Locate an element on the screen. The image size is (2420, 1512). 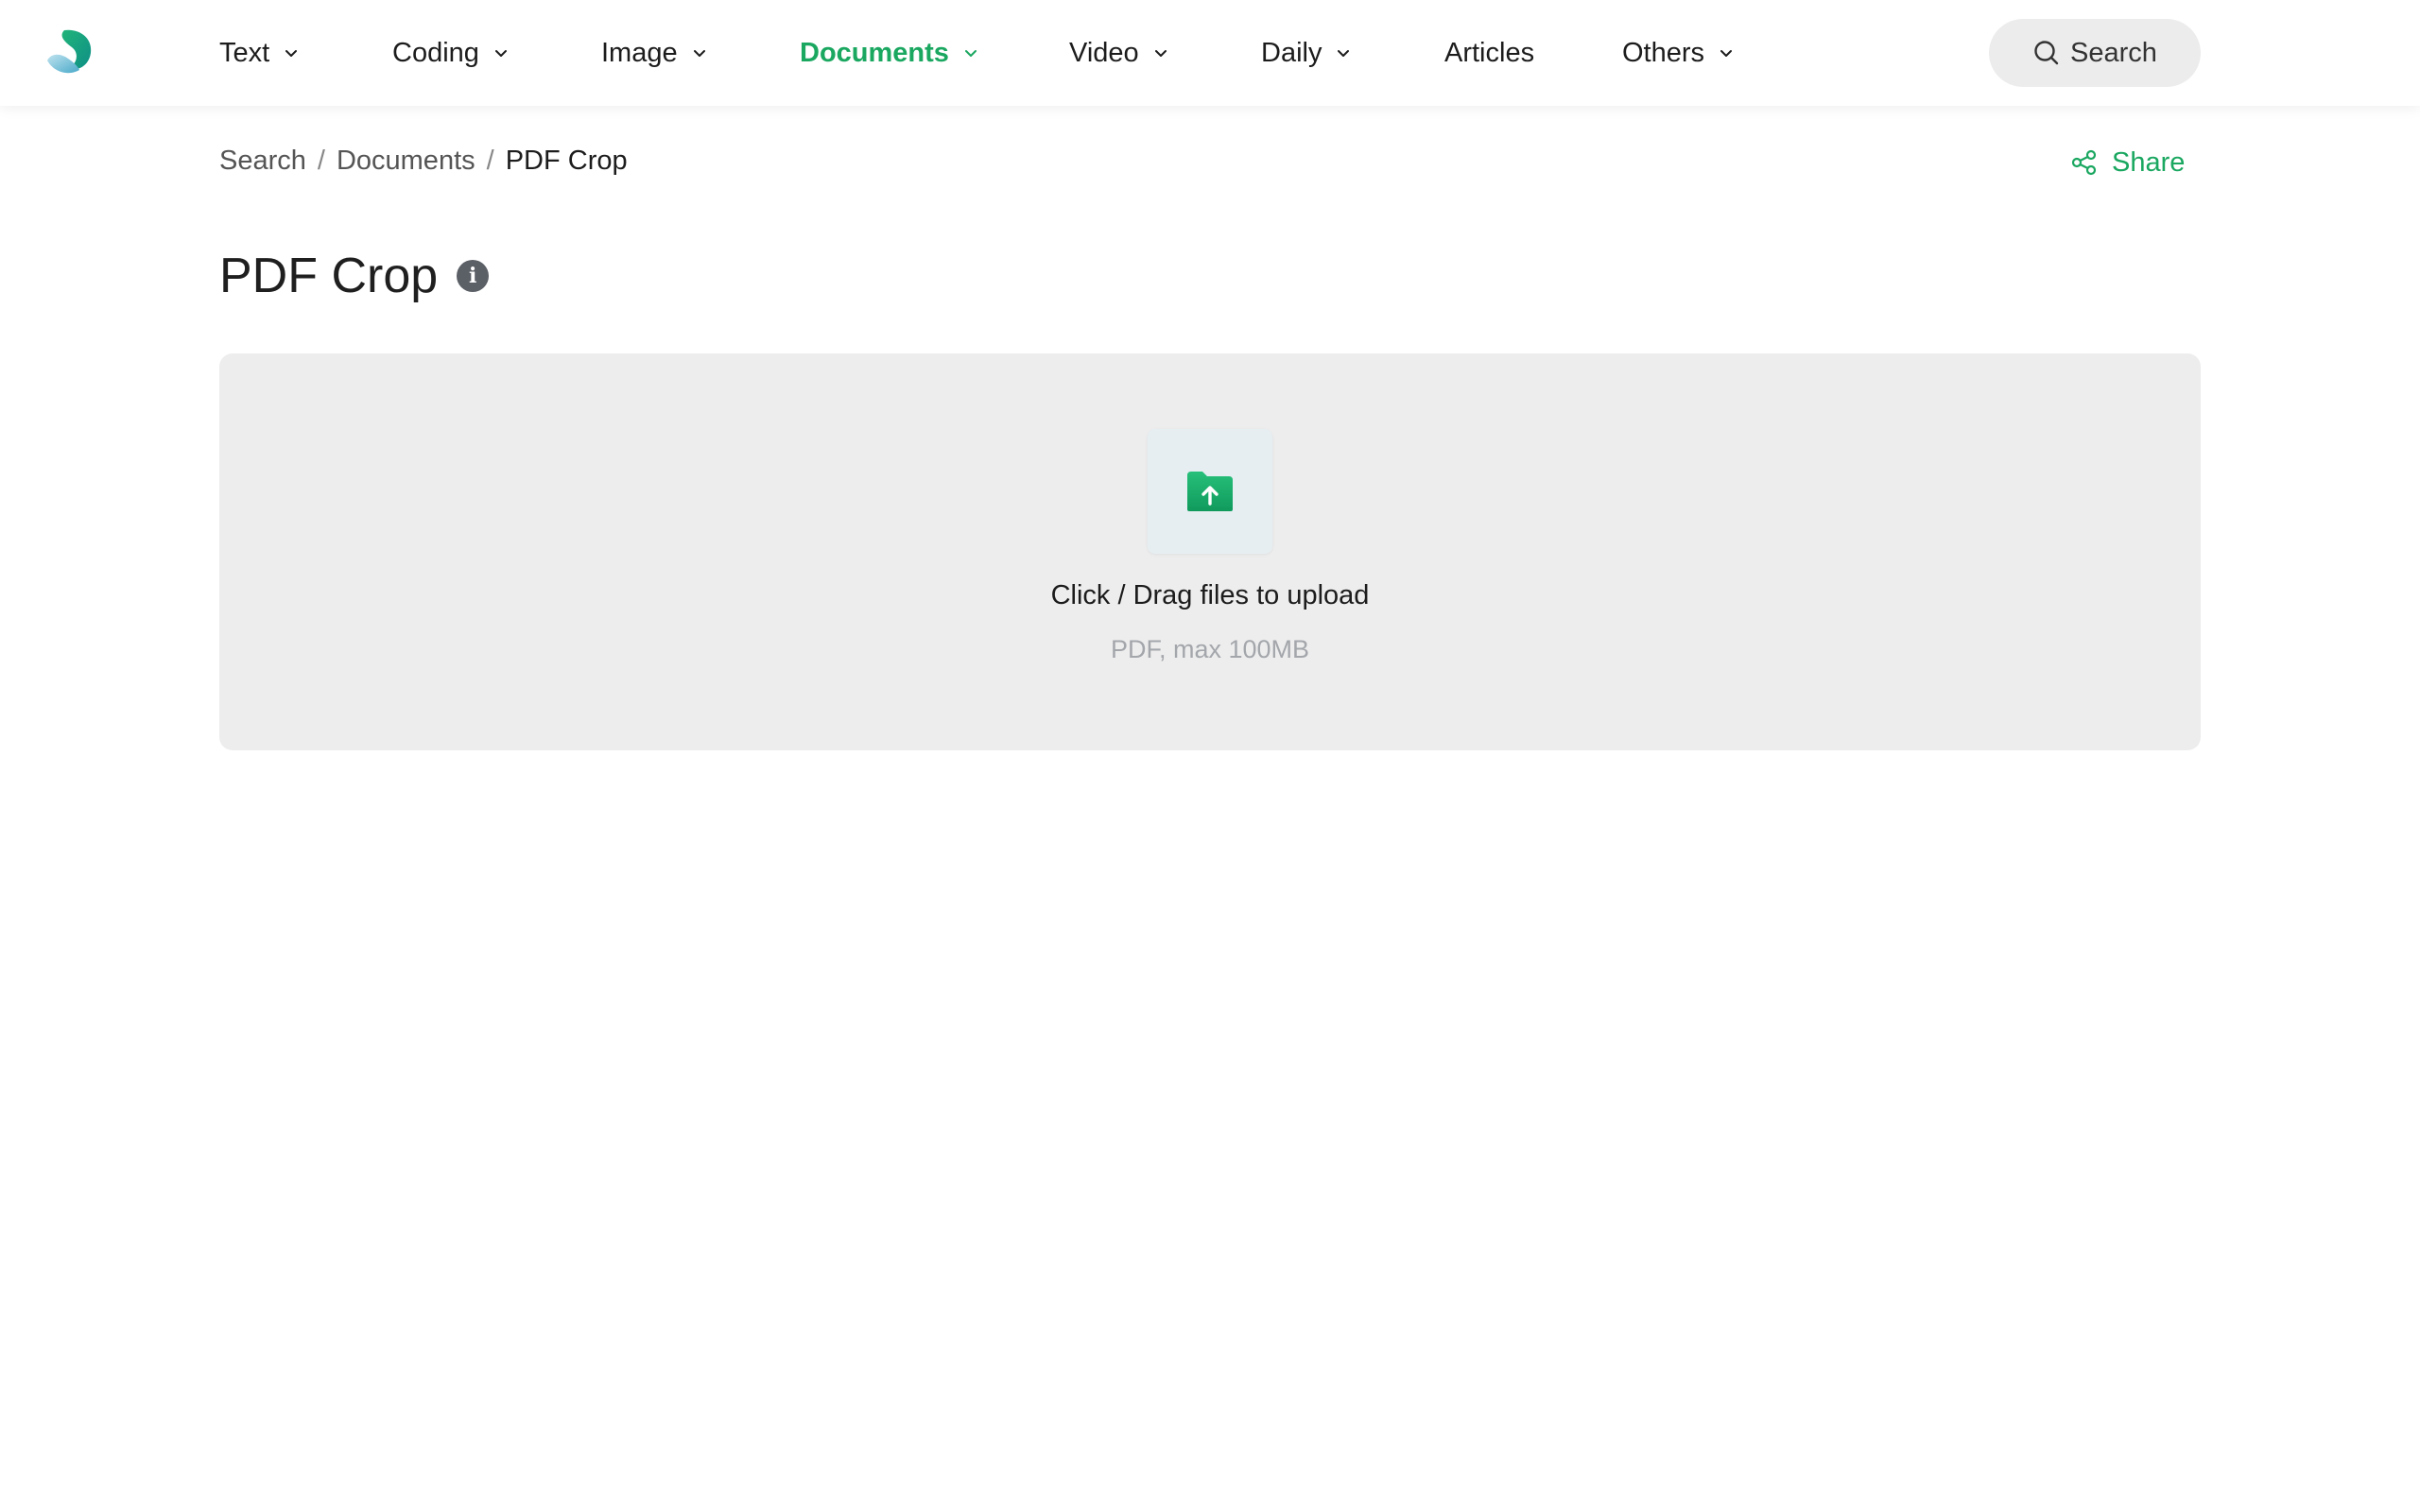
nav-item-image: Image is located at coordinates (654, 53).